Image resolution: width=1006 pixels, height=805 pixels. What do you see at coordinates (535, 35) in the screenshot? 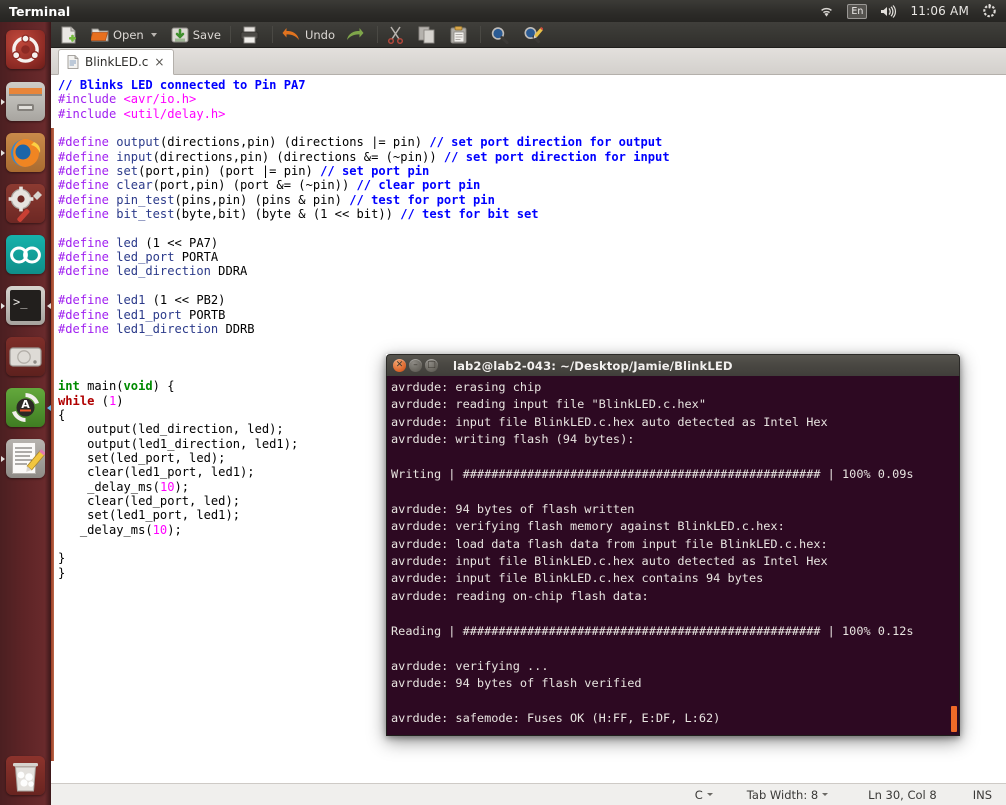
I see `replace-button` at bounding box center [535, 35].